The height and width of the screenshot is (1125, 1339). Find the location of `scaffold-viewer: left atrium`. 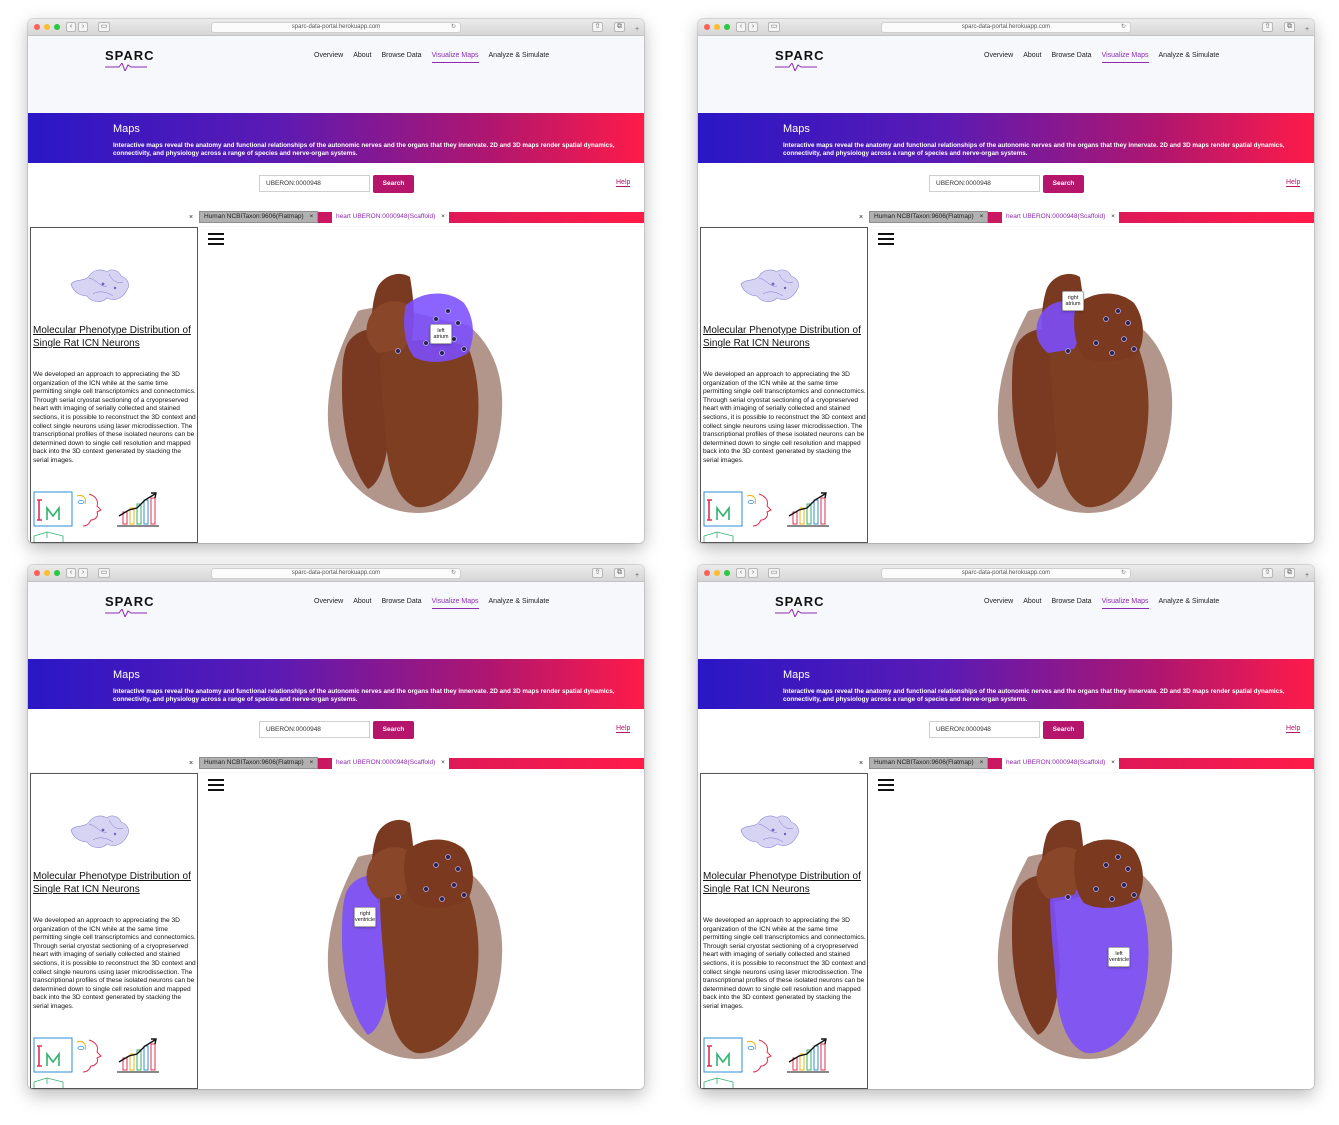

scaffold-viewer: left atrium is located at coordinates (421, 385).